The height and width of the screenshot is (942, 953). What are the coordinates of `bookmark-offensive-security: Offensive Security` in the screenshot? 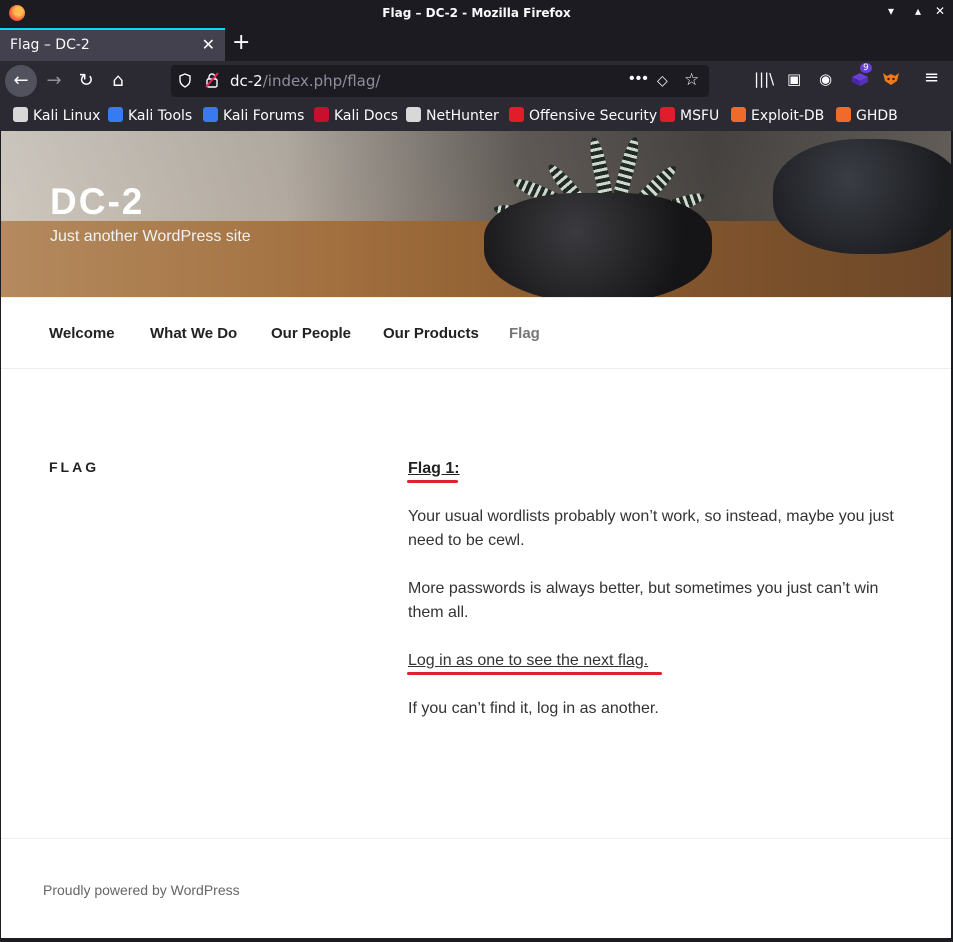 It's located at (583, 117).